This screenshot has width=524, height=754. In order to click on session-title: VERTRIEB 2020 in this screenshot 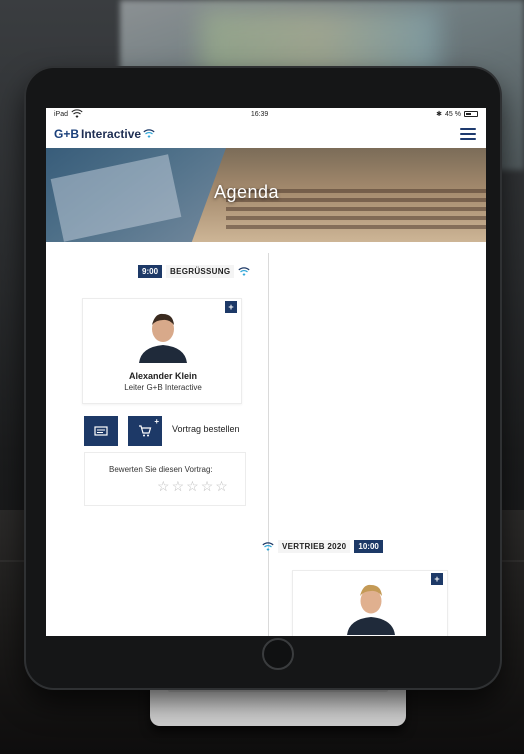, I will do `click(314, 546)`.